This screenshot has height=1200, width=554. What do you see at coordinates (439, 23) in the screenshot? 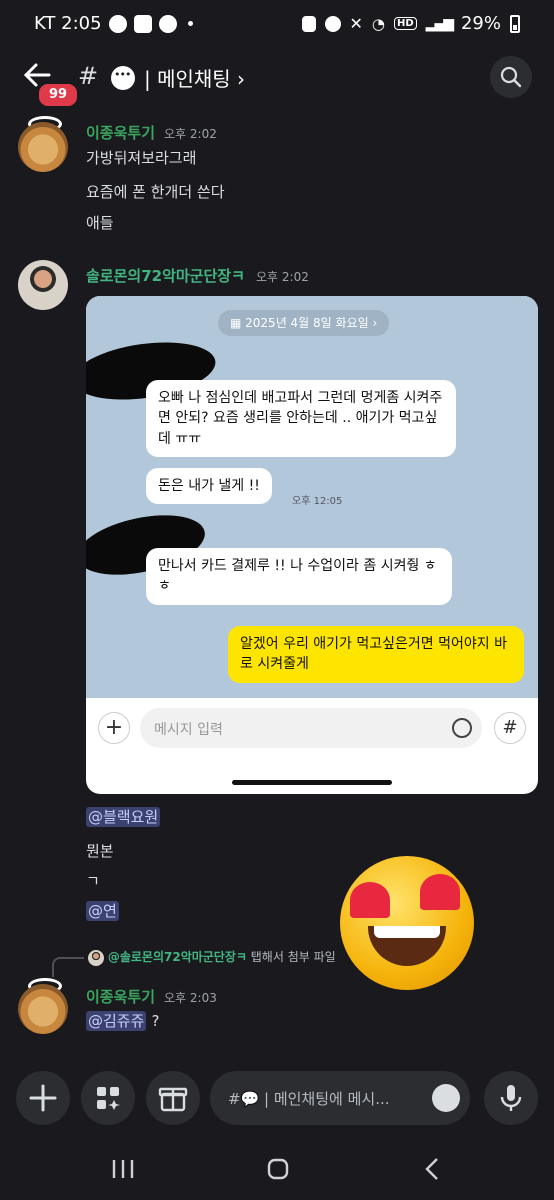
I see `signal-icon: ▂▄▆` at bounding box center [439, 23].